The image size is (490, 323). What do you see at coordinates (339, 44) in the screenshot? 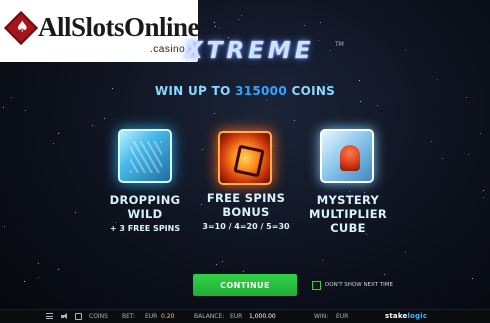
I see `trademark: TM` at bounding box center [339, 44].